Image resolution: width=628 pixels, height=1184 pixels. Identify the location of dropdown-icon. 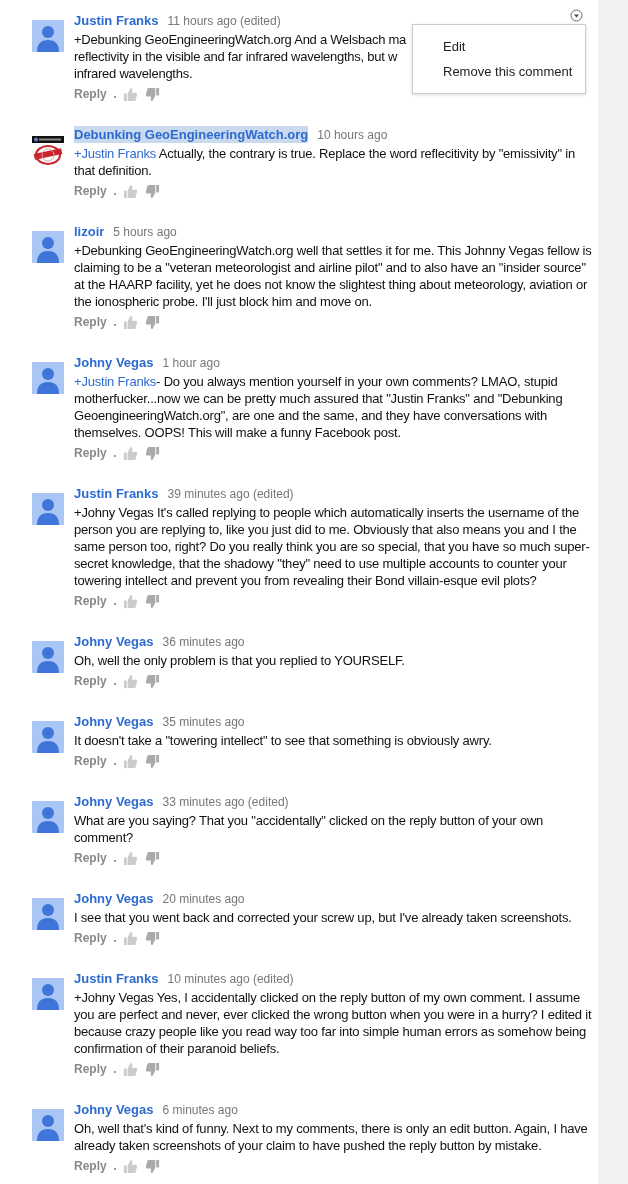
(576, 15).